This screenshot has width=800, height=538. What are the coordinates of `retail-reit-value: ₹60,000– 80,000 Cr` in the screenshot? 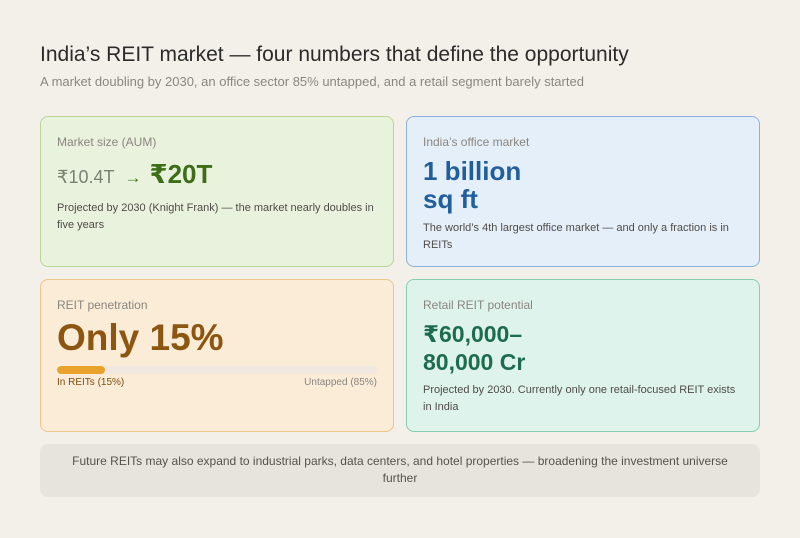 It's located at (583, 348).